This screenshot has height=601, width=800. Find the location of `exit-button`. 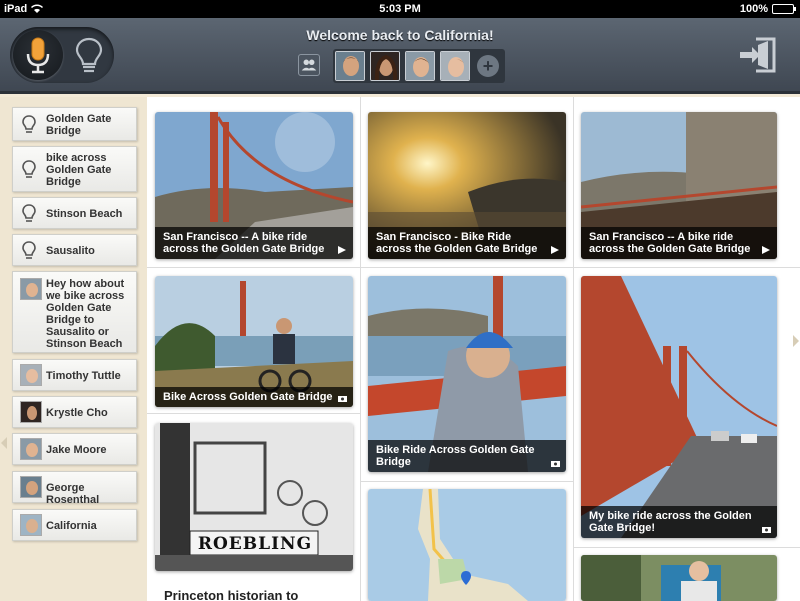

exit-button is located at coordinates (759, 55).